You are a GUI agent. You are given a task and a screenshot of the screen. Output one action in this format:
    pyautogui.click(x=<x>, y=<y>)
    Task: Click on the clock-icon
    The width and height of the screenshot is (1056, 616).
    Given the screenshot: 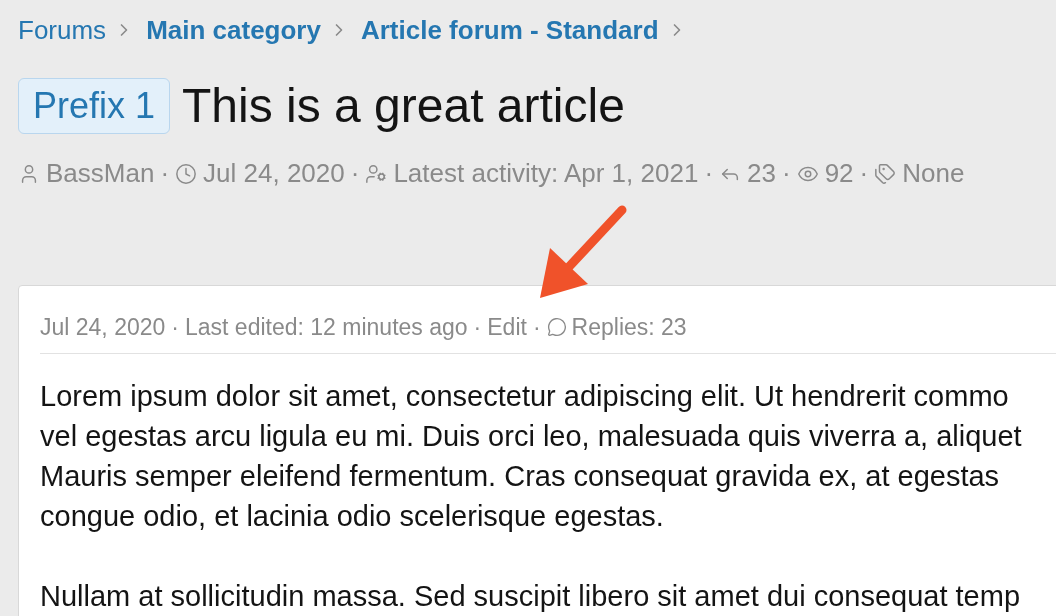 What is the action you would take?
    pyautogui.click(x=186, y=173)
    